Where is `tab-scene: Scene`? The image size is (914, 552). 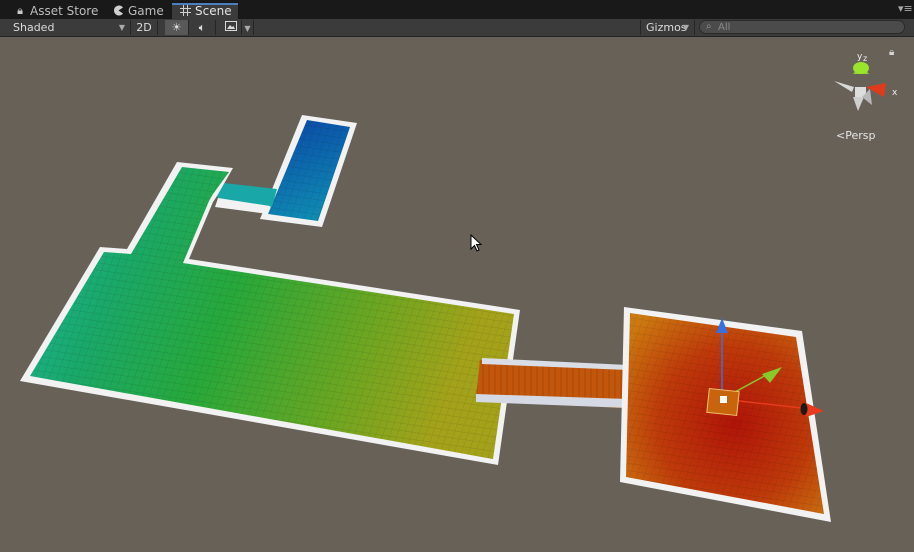 tab-scene: Scene is located at coordinates (205, 10).